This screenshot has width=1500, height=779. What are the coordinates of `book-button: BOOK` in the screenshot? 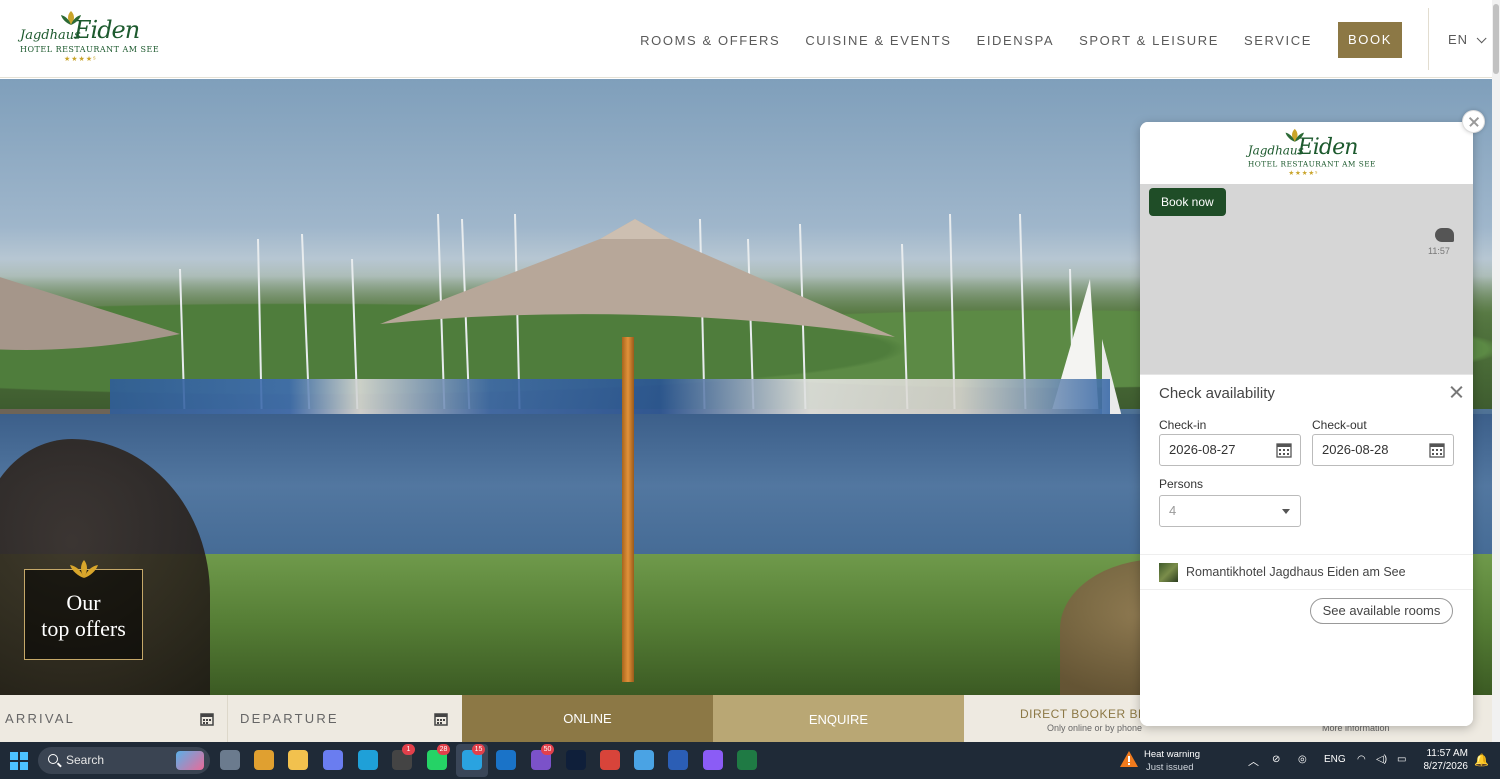 It's located at (1370, 40).